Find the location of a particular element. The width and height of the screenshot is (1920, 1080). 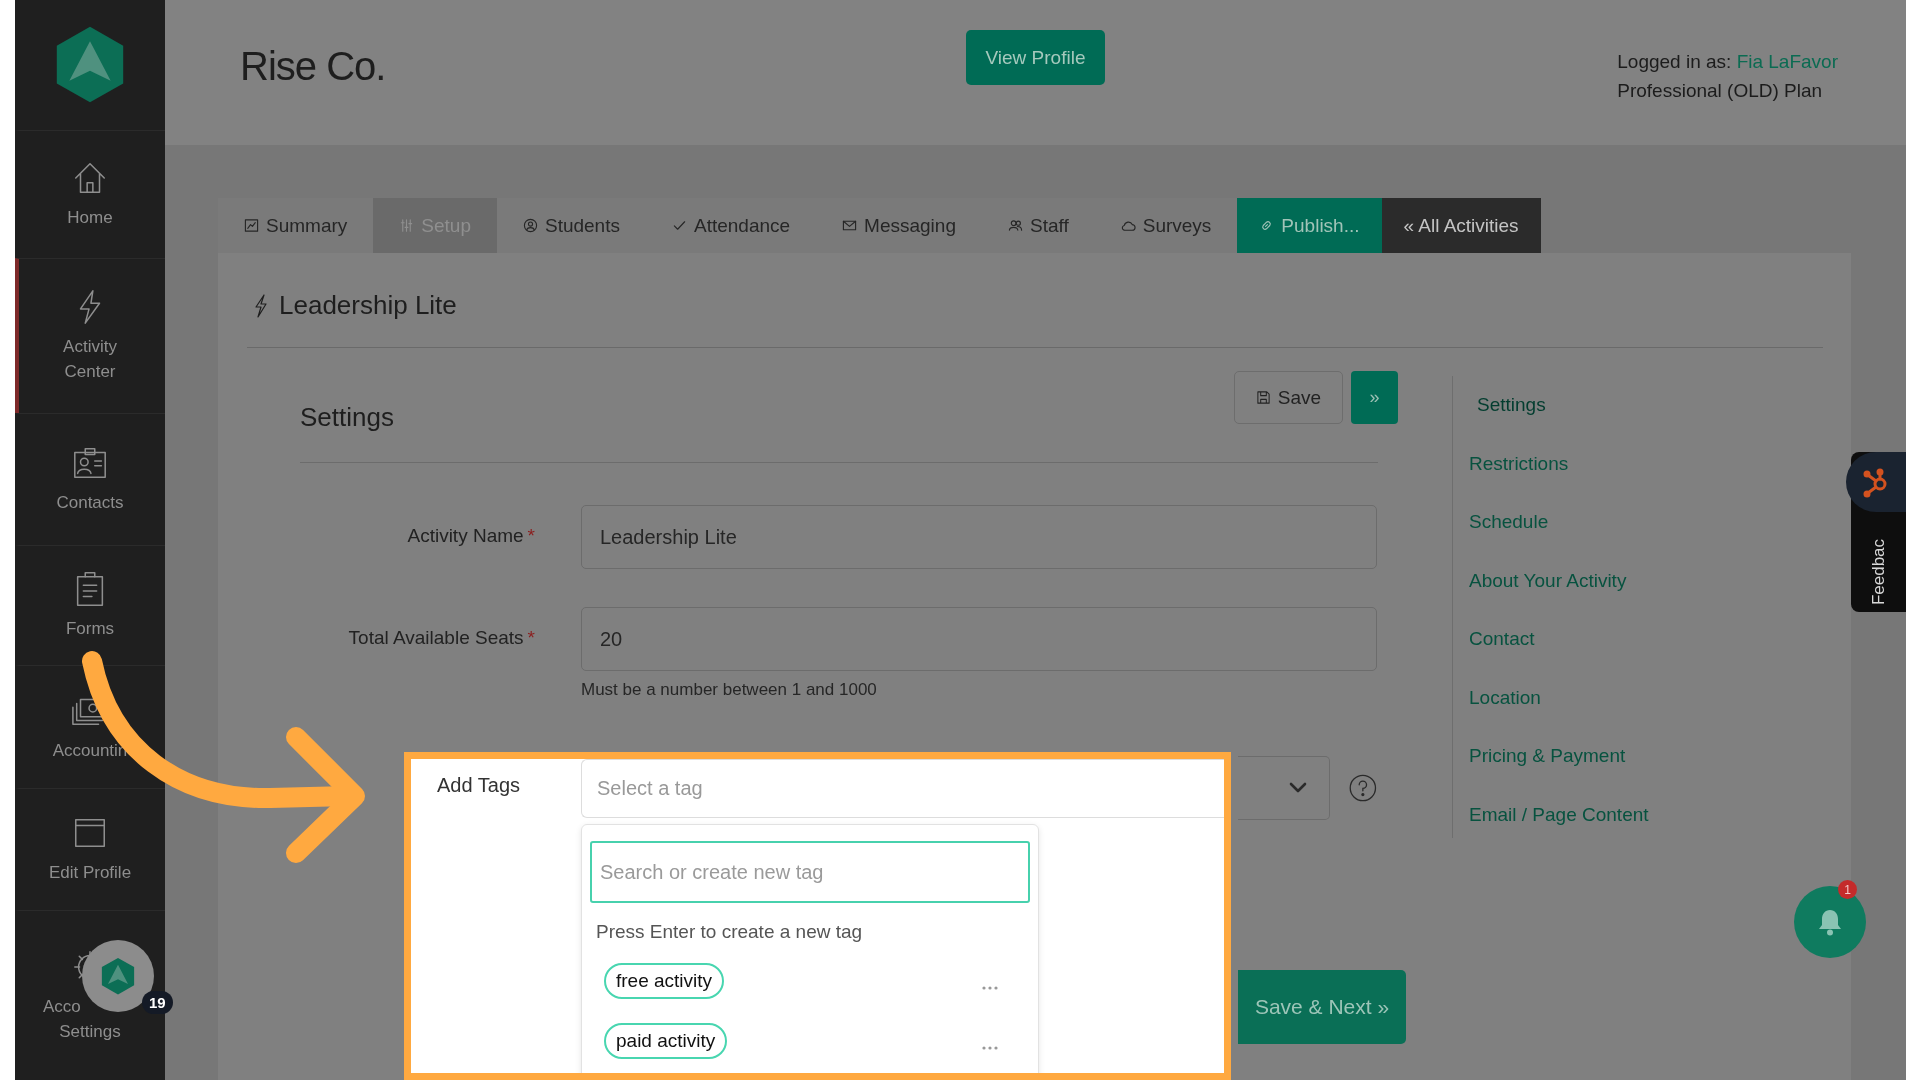

company-name: Rise Co. is located at coordinates (312, 66).